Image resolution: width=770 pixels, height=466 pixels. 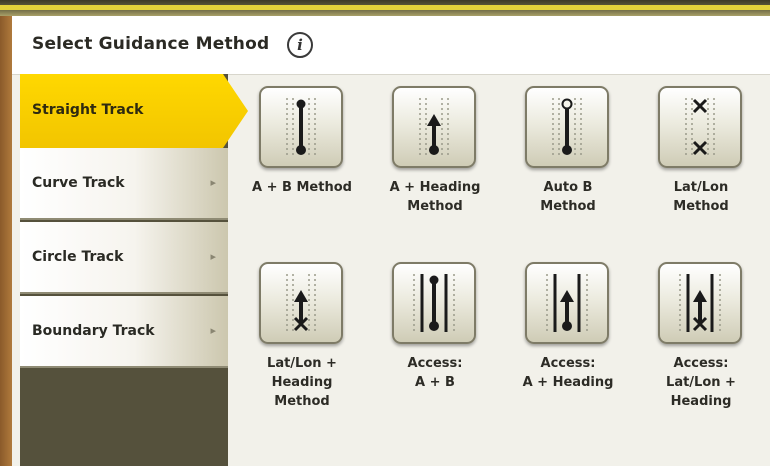 I want to click on method-caption: Access: Lat/Lon + Heading, so click(x=701, y=382).